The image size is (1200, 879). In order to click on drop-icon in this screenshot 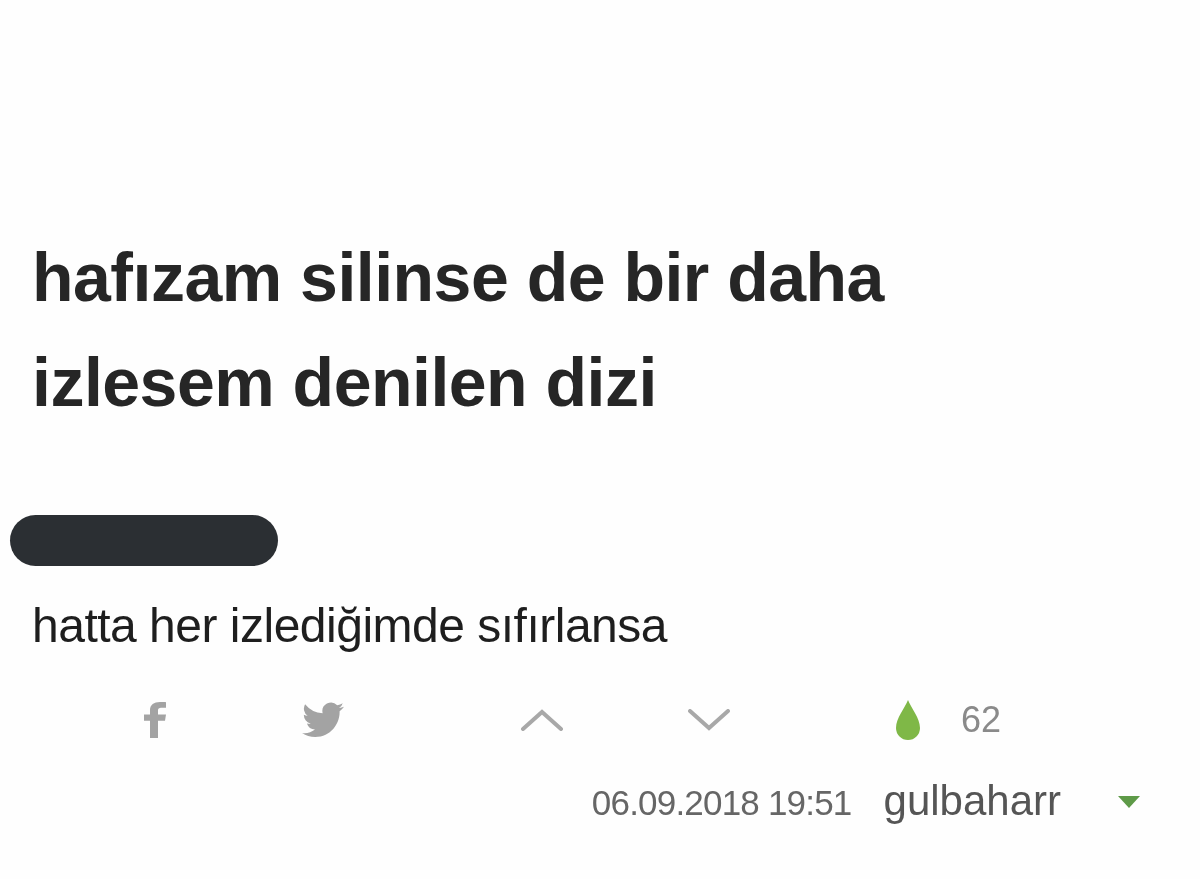, I will do `click(908, 720)`.